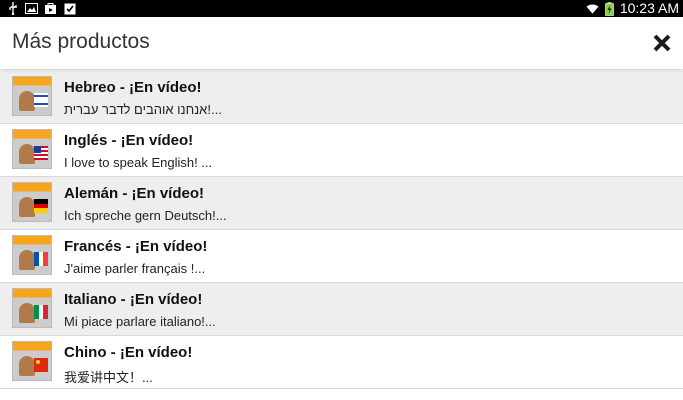 The width and height of the screenshot is (683, 400). I want to click on product-title: Alemán - ¡En vídeo!, so click(134, 193).